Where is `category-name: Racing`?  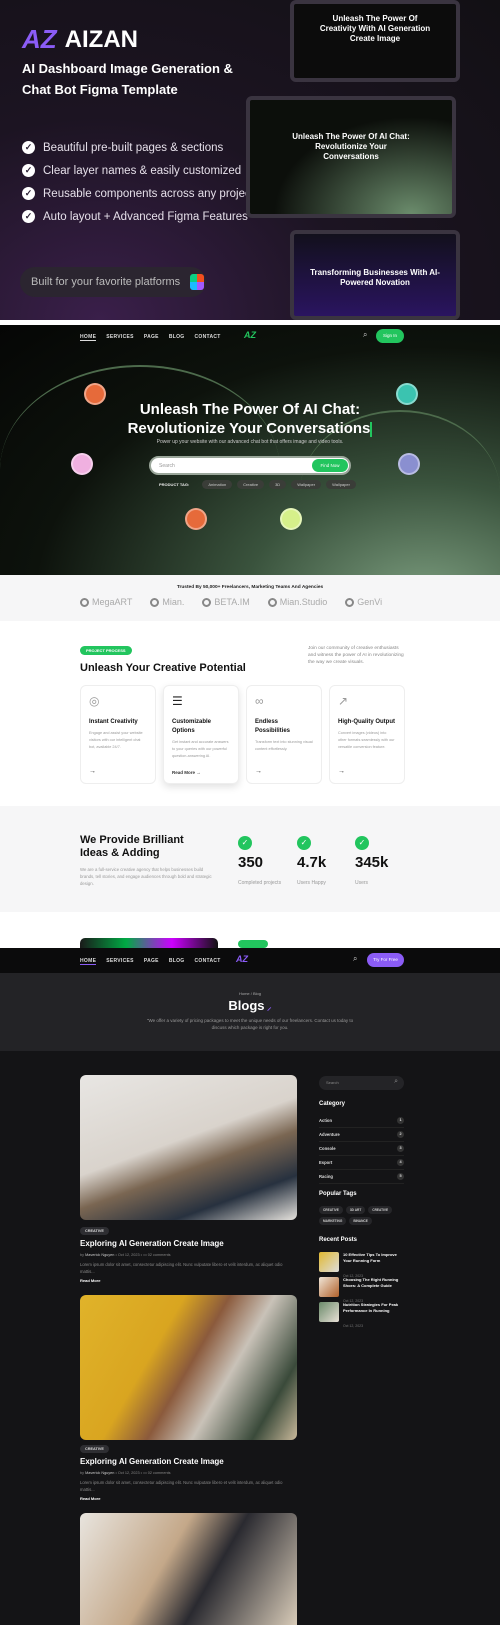
category-name: Racing is located at coordinates (326, 1176).